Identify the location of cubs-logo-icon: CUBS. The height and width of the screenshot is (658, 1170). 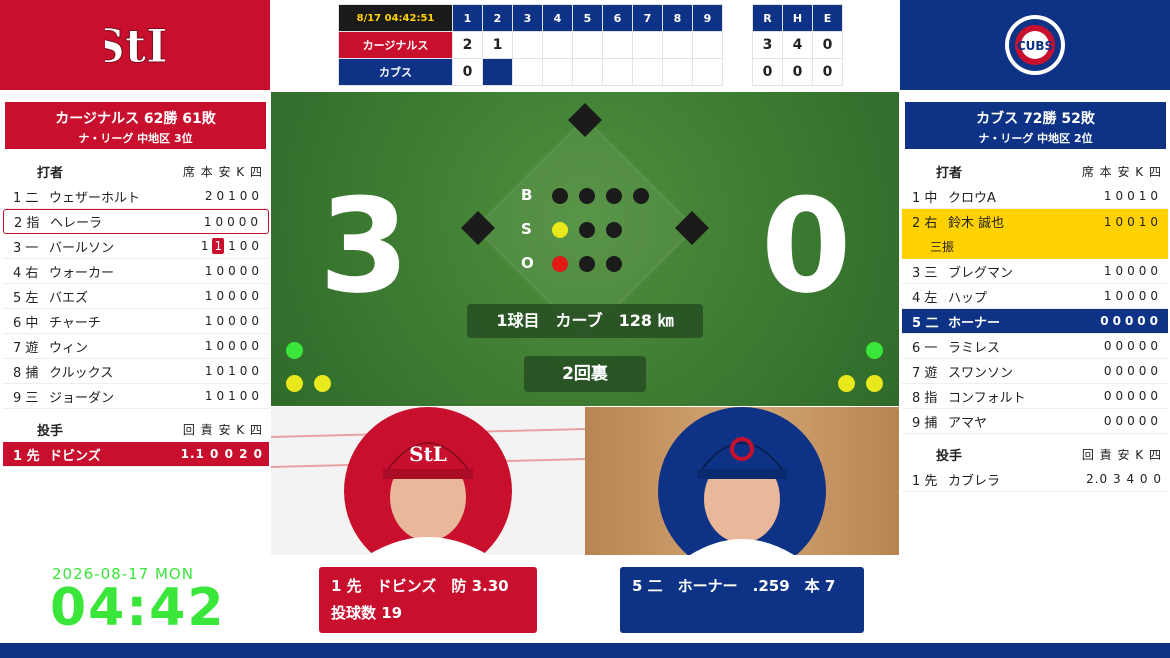
(1035, 45).